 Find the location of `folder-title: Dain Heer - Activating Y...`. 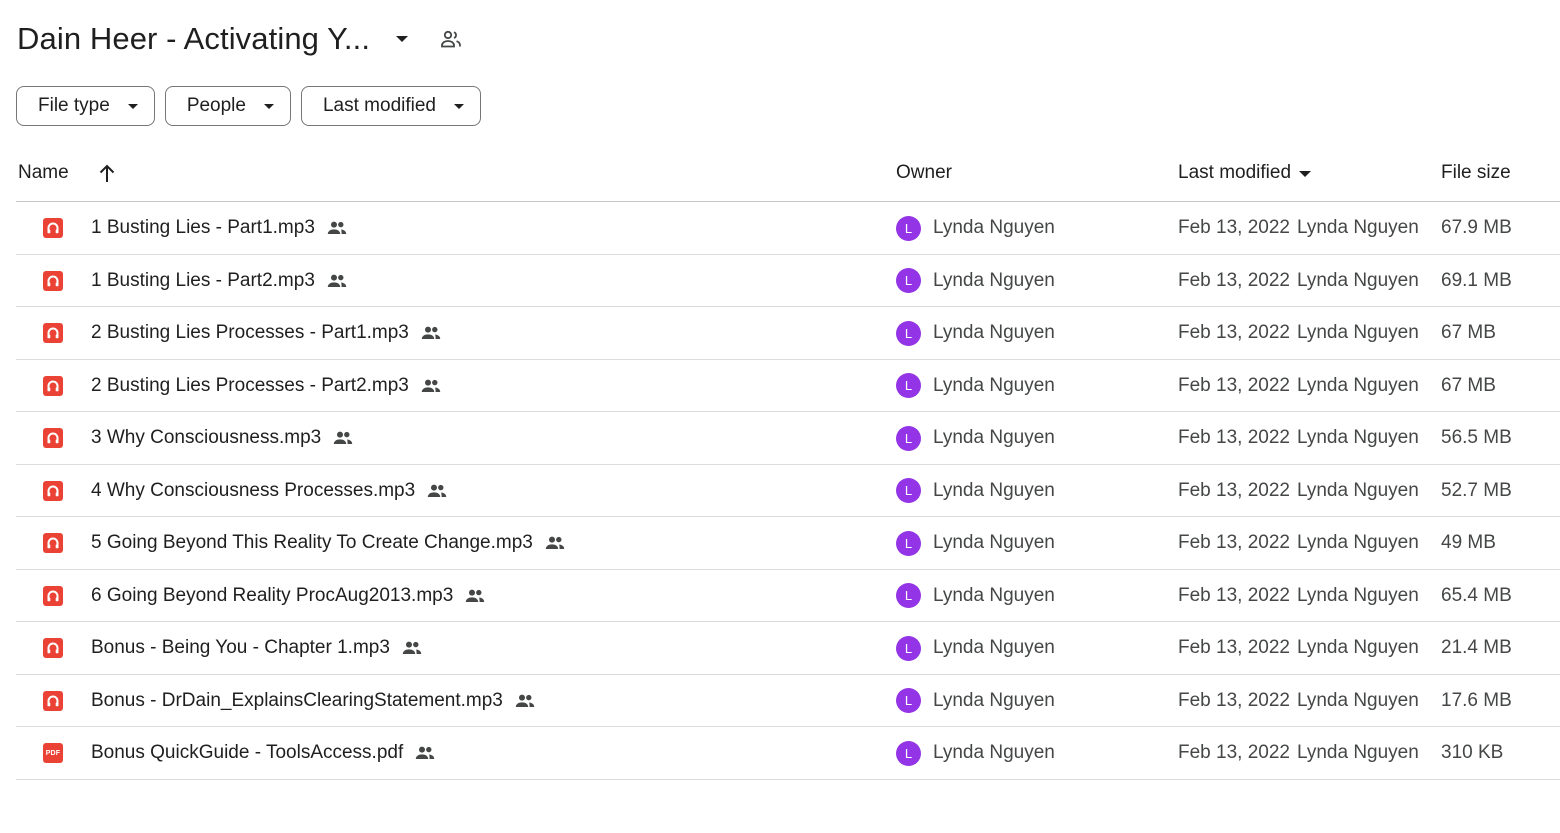

folder-title: Dain Heer - Activating Y... is located at coordinates (193, 39).